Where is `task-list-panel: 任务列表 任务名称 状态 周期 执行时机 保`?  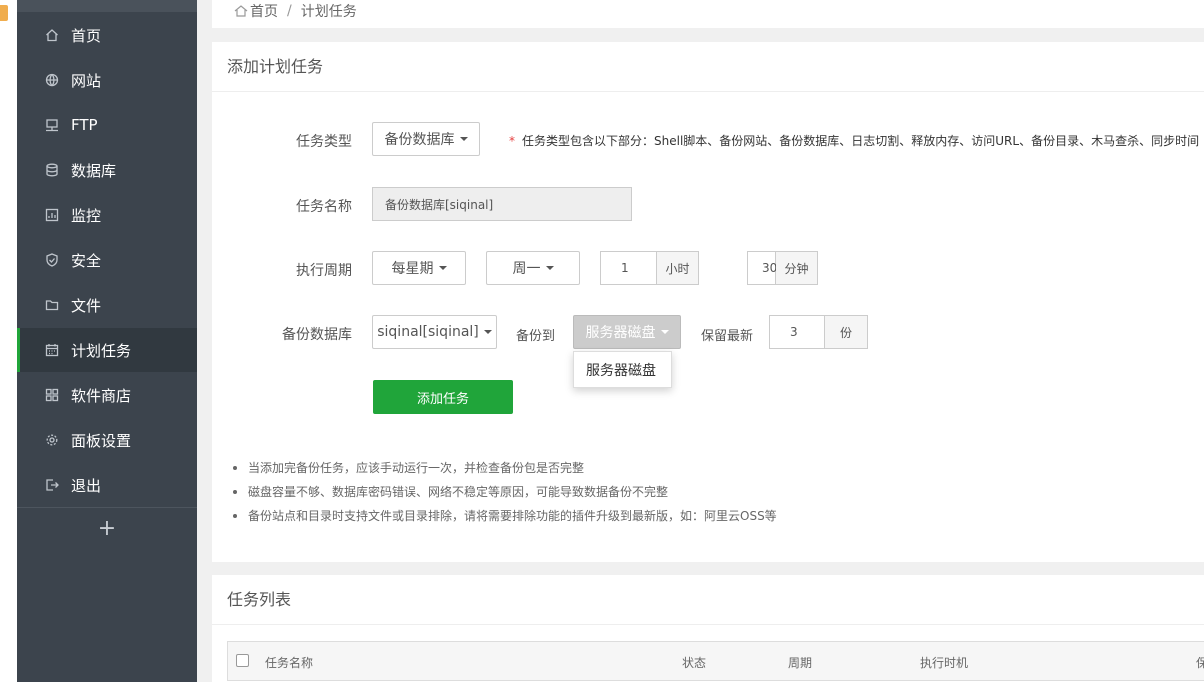 task-list-panel: 任务列表 任务名称 状态 周期 执行时机 保 is located at coordinates (708, 628).